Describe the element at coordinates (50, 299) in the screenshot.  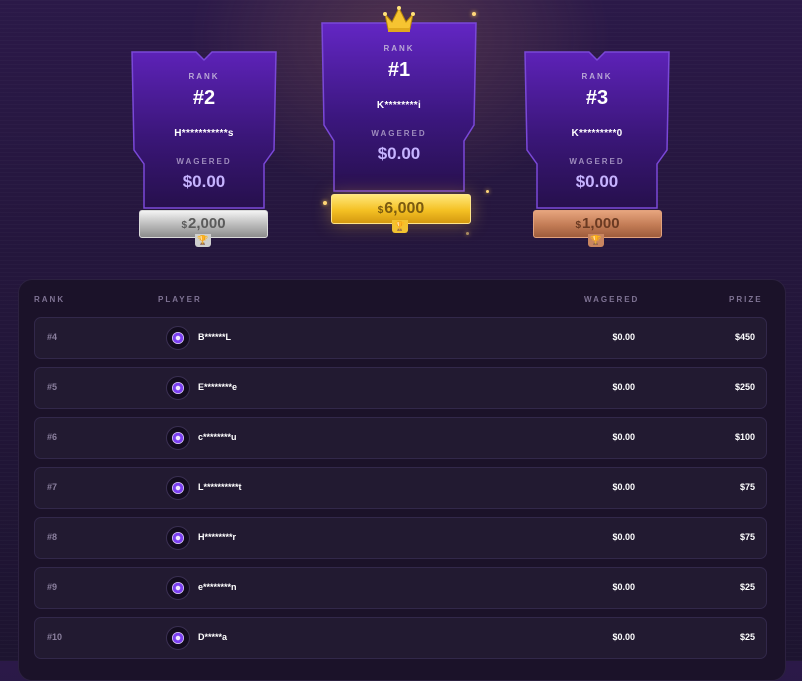
I see `column-header-rank: RANK` at that location.